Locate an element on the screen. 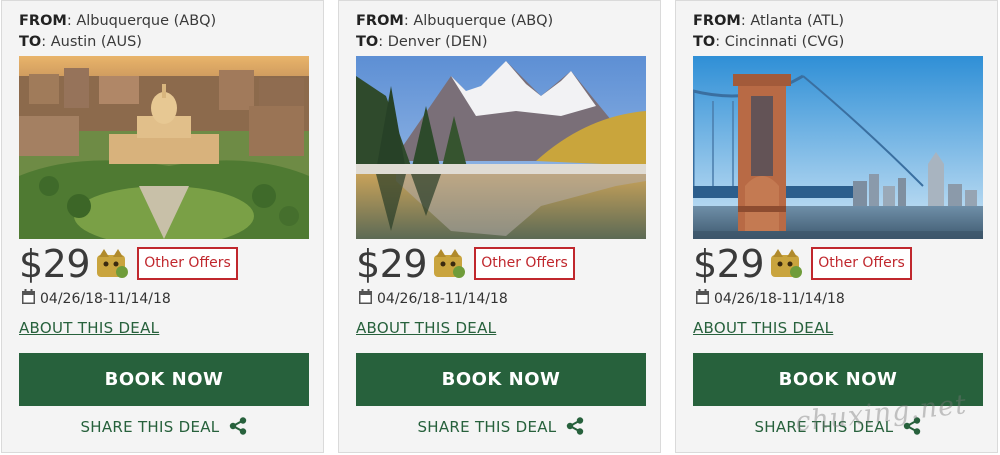 The height and width of the screenshot is (455, 1000). cincinnati-bridge-photo is located at coordinates (838, 147).